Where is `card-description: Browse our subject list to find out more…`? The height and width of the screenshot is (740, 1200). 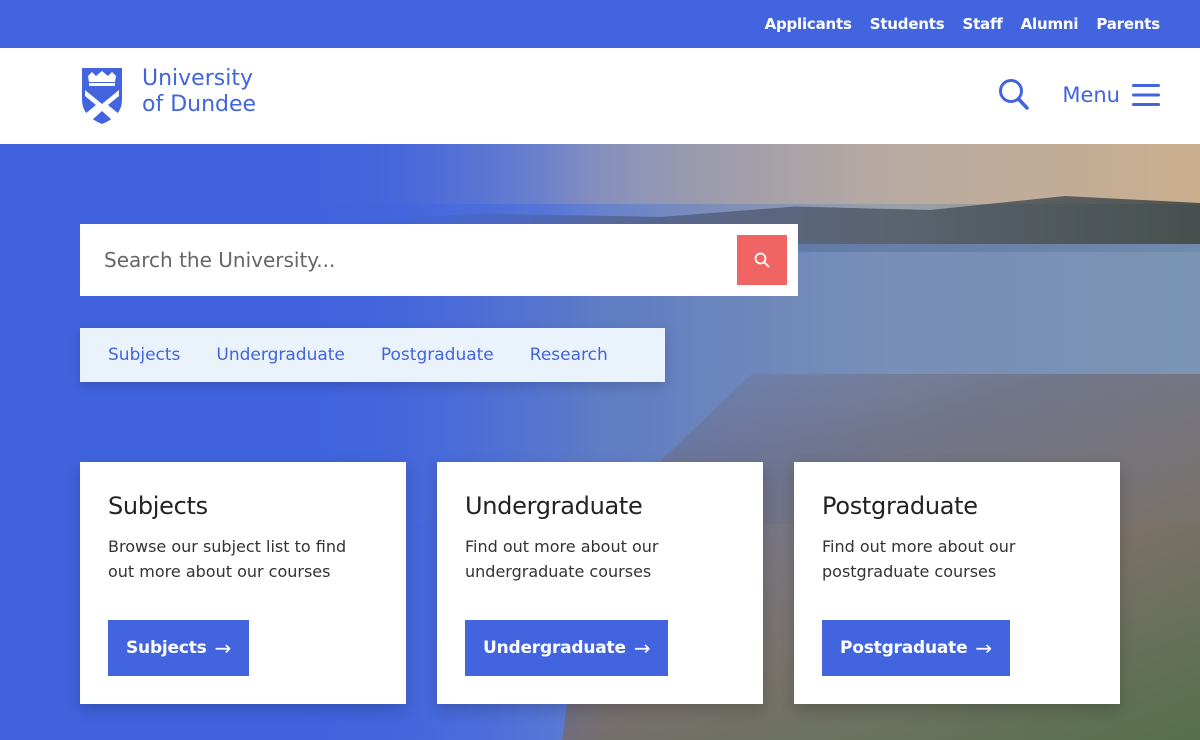 card-description: Browse our subject list to find out more… is located at coordinates (227, 559).